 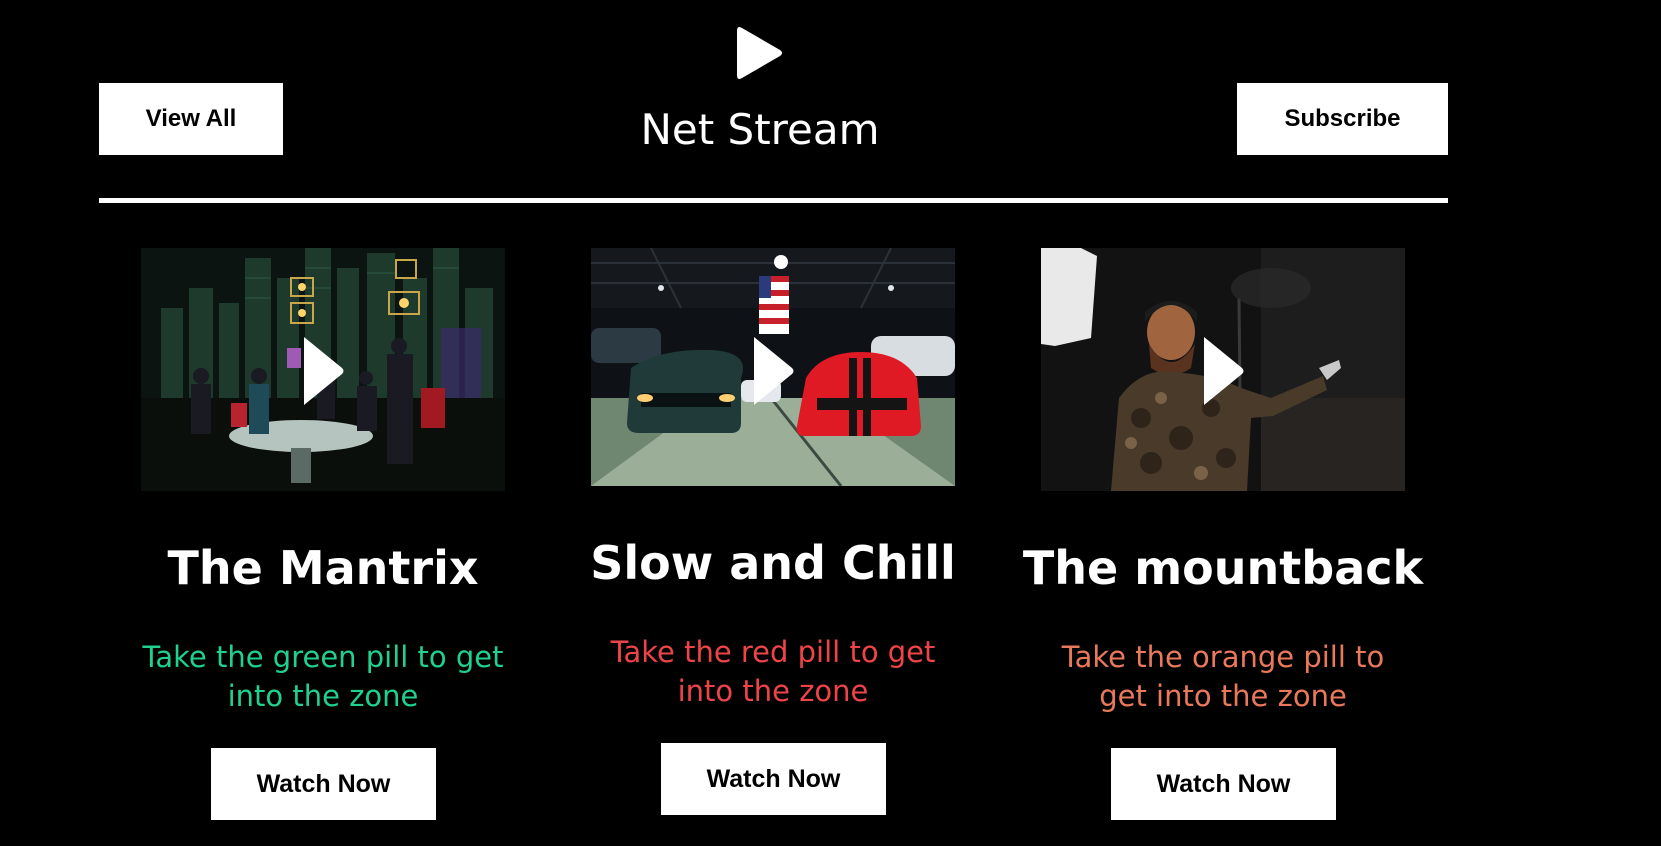 What do you see at coordinates (191, 119) in the screenshot?
I see `view-all-button: View All` at bounding box center [191, 119].